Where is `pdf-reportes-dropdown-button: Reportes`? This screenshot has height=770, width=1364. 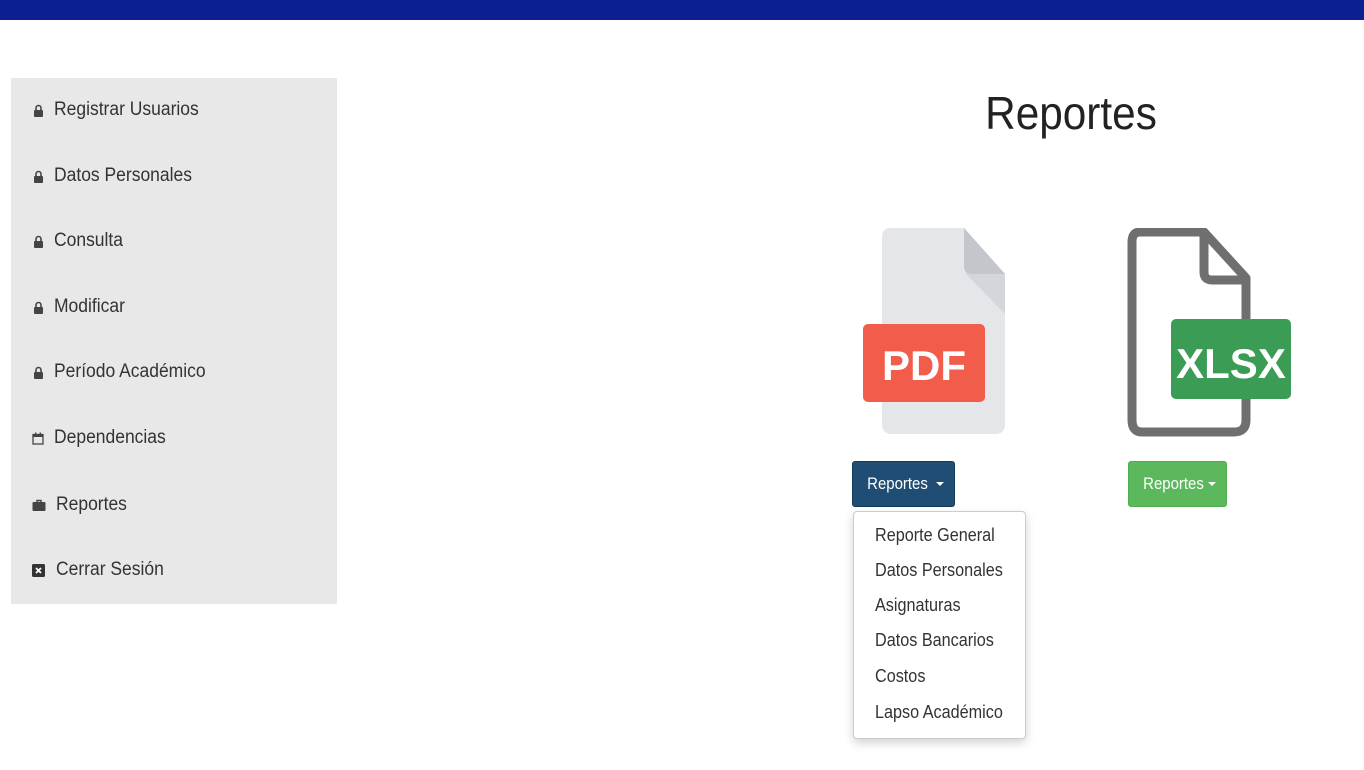
pdf-reportes-dropdown-button: Reportes is located at coordinates (903, 484).